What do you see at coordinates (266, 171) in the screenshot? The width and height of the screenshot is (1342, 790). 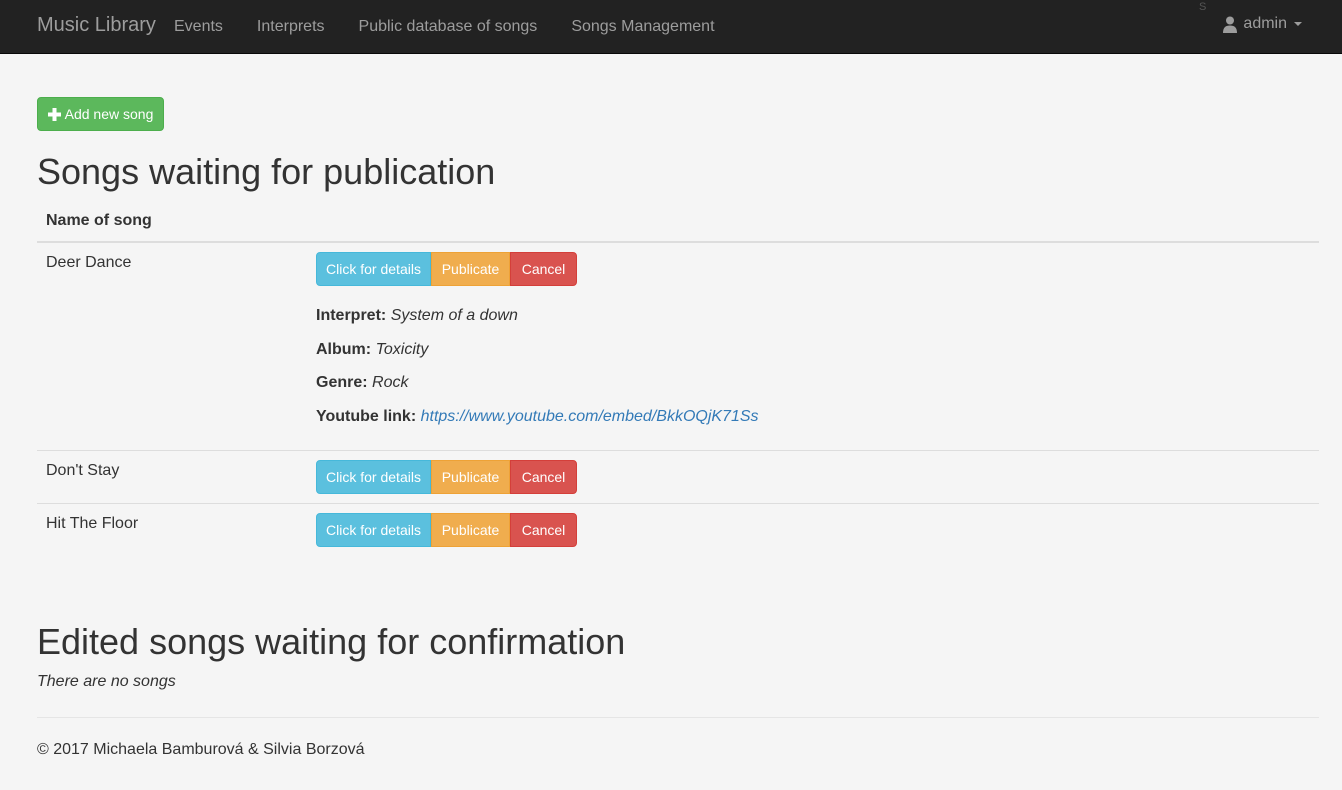 I see `pending-songs-heading: Songs waiting for publication` at bounding box center [266, 171].